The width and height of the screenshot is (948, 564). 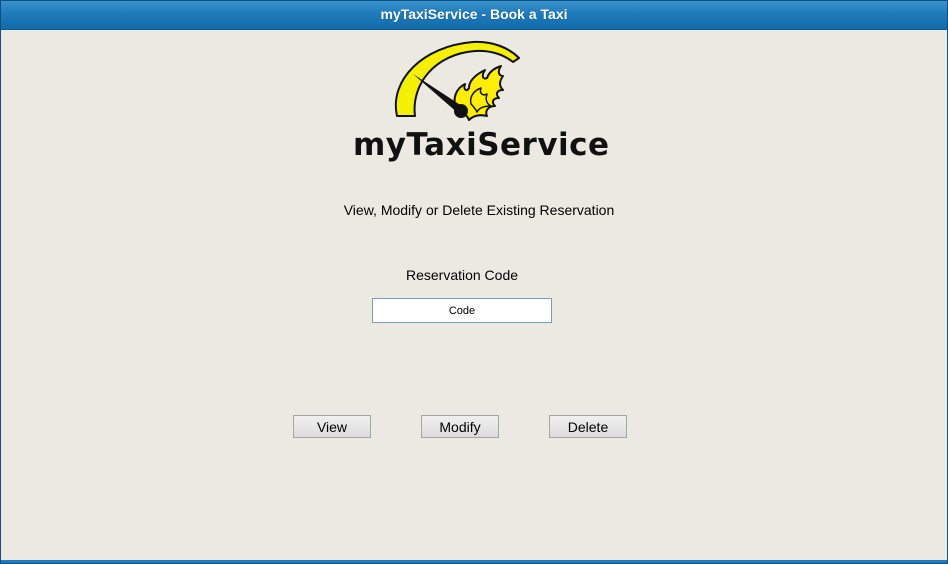 What do you see at coordinates (332, 426) in the screenshot?
I see `view-button: View` at bounding box center [332, 426].